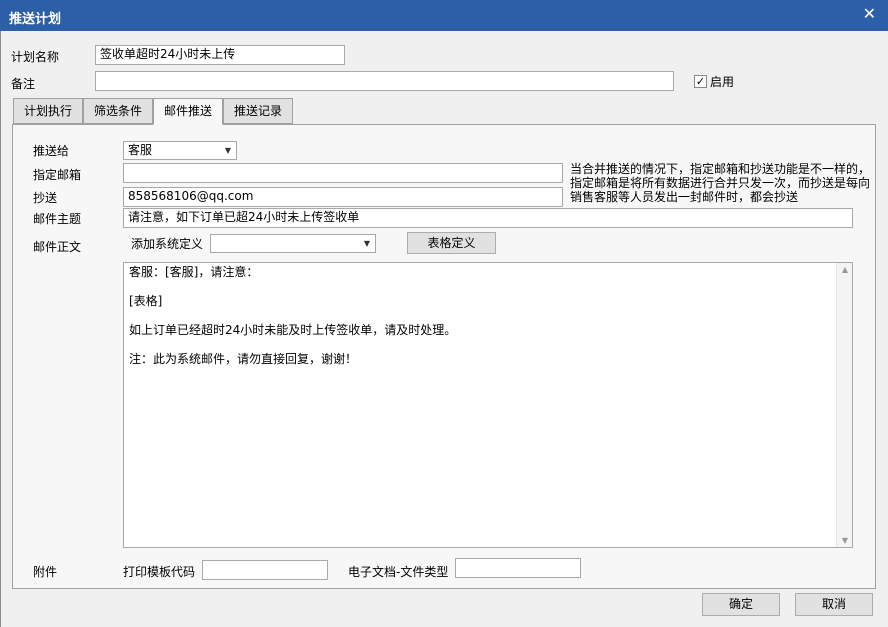 The height and width of the screenshot is (627, 888). What do you see at coordinates (0, 329) in the screenshot?
I see `window-left-border` at bounding box center [0, 329].